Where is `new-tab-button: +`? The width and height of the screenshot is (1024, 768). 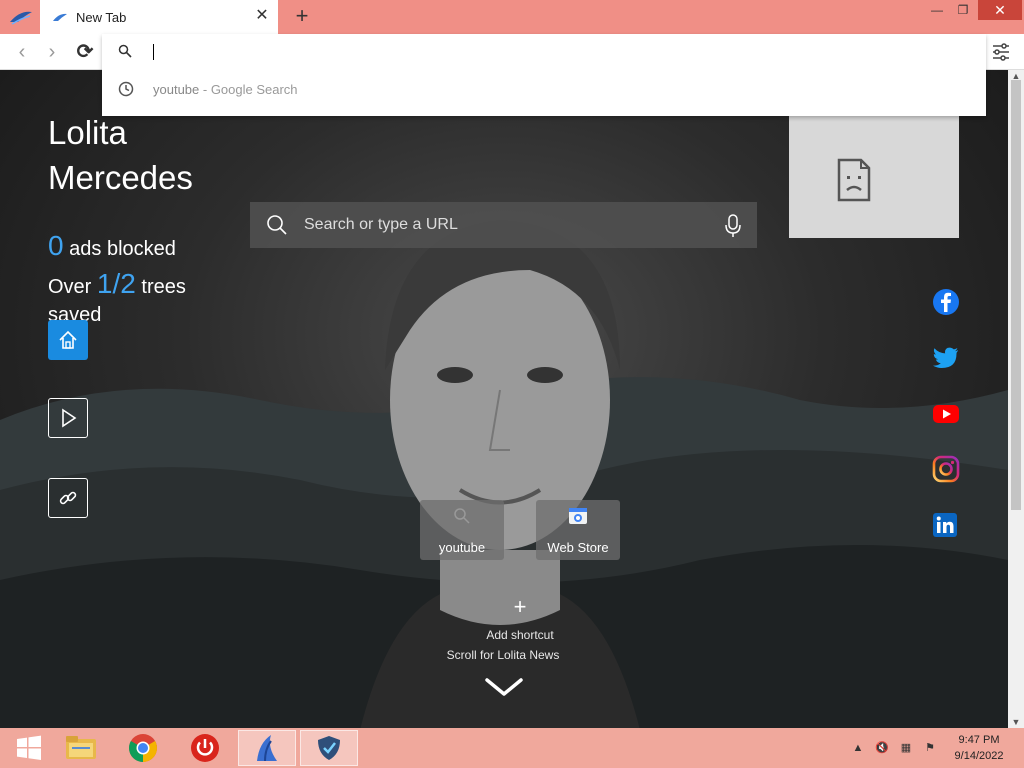 new-tab-button: + is located at coordinates (302, 16).